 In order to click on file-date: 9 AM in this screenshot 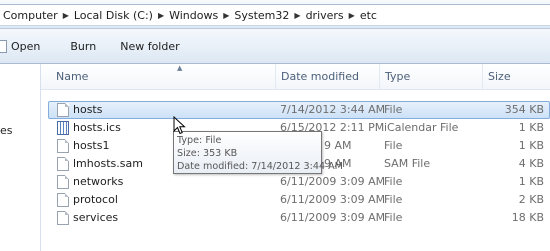, I will do `click(338, 145)`.